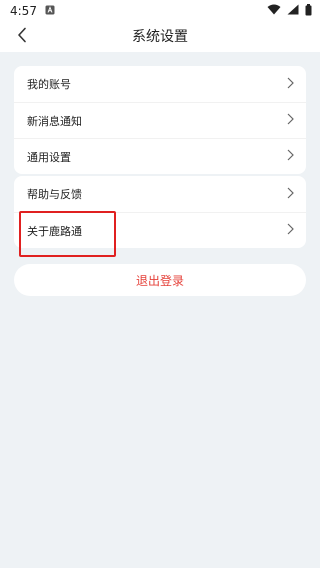 This screenshot has height=568, width=320. What do you see at coordinates (23, 11) in the screenshot?
I see `status-time: 4:57` at bounding box center [23, 11].